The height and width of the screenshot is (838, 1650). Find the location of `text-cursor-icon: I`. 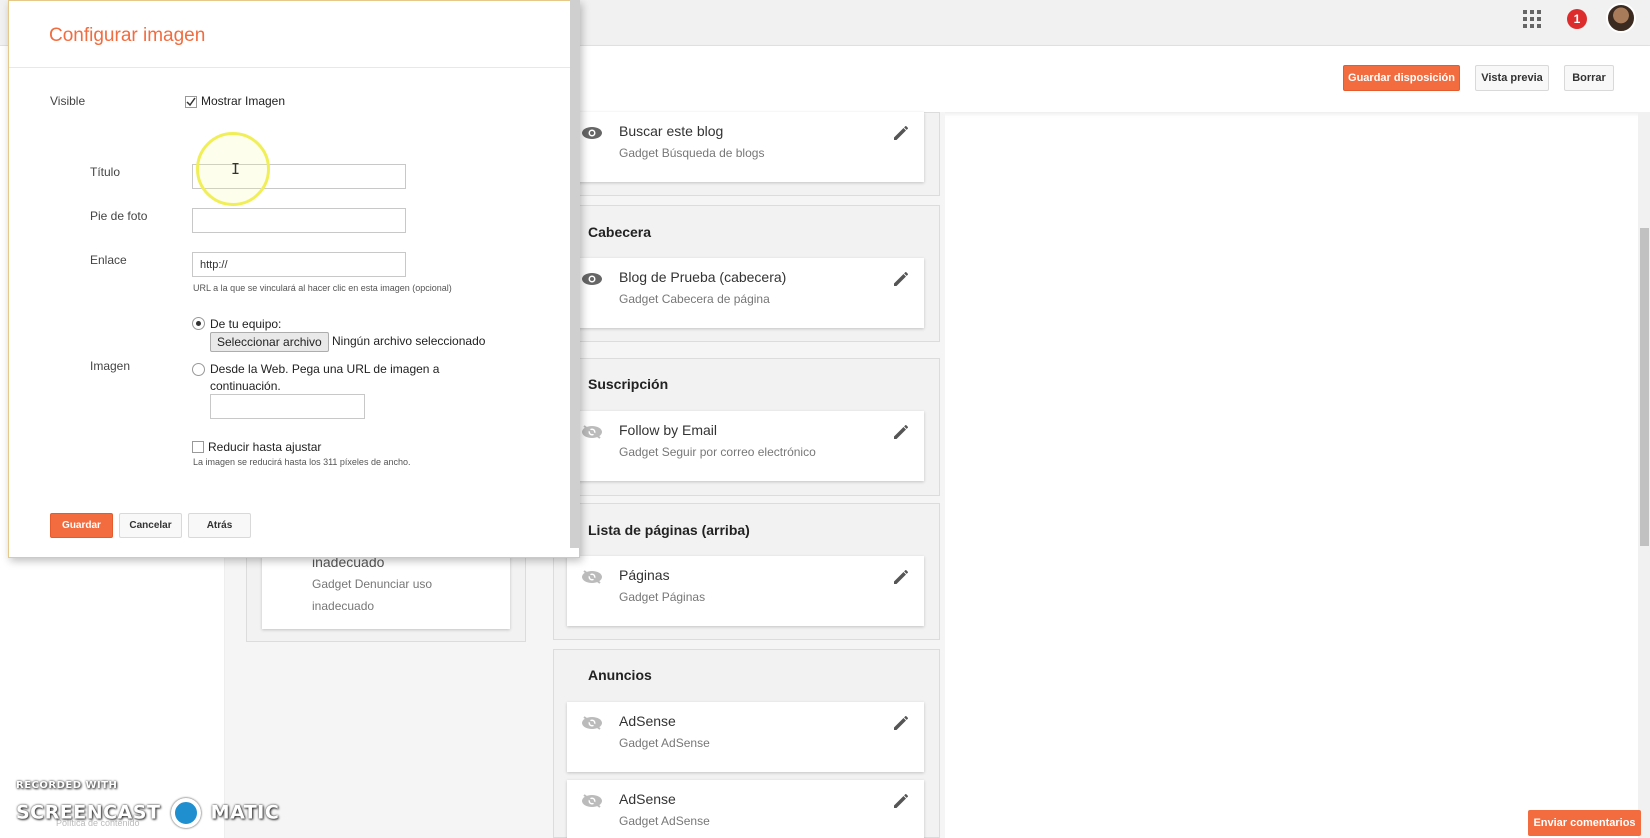

text-cursor-icon: I is located at coordinates (236, 169).